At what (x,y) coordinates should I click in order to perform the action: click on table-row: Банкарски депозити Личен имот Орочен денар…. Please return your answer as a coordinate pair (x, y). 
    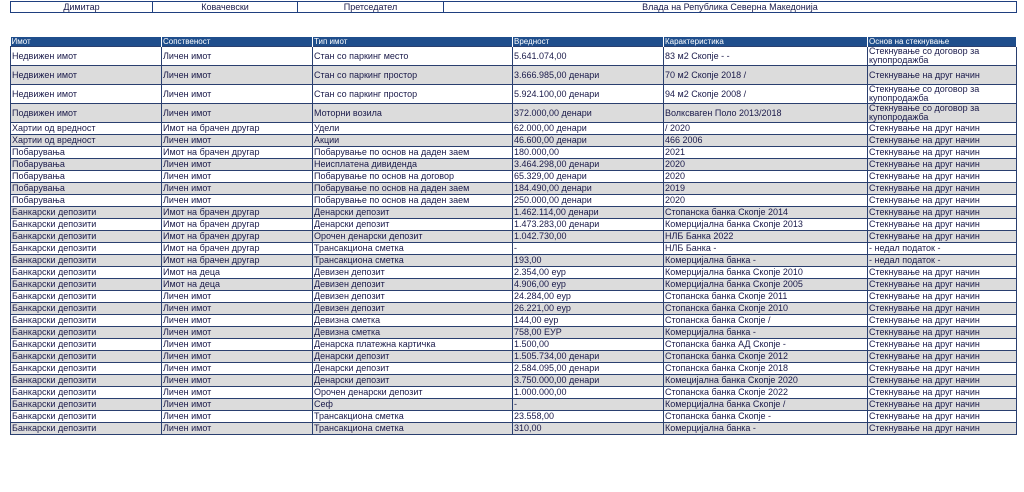
    Looking at the image, I should click on (513, 392).